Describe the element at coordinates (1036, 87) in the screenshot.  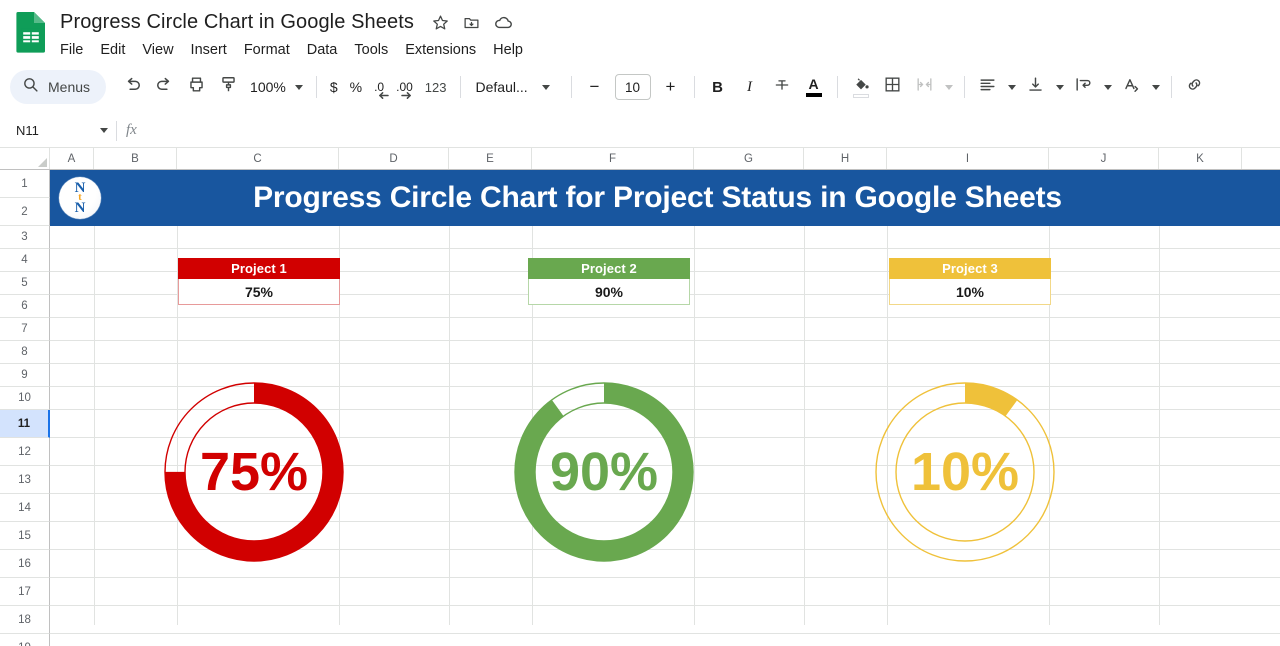
I see `vertical-align-button` at that location.